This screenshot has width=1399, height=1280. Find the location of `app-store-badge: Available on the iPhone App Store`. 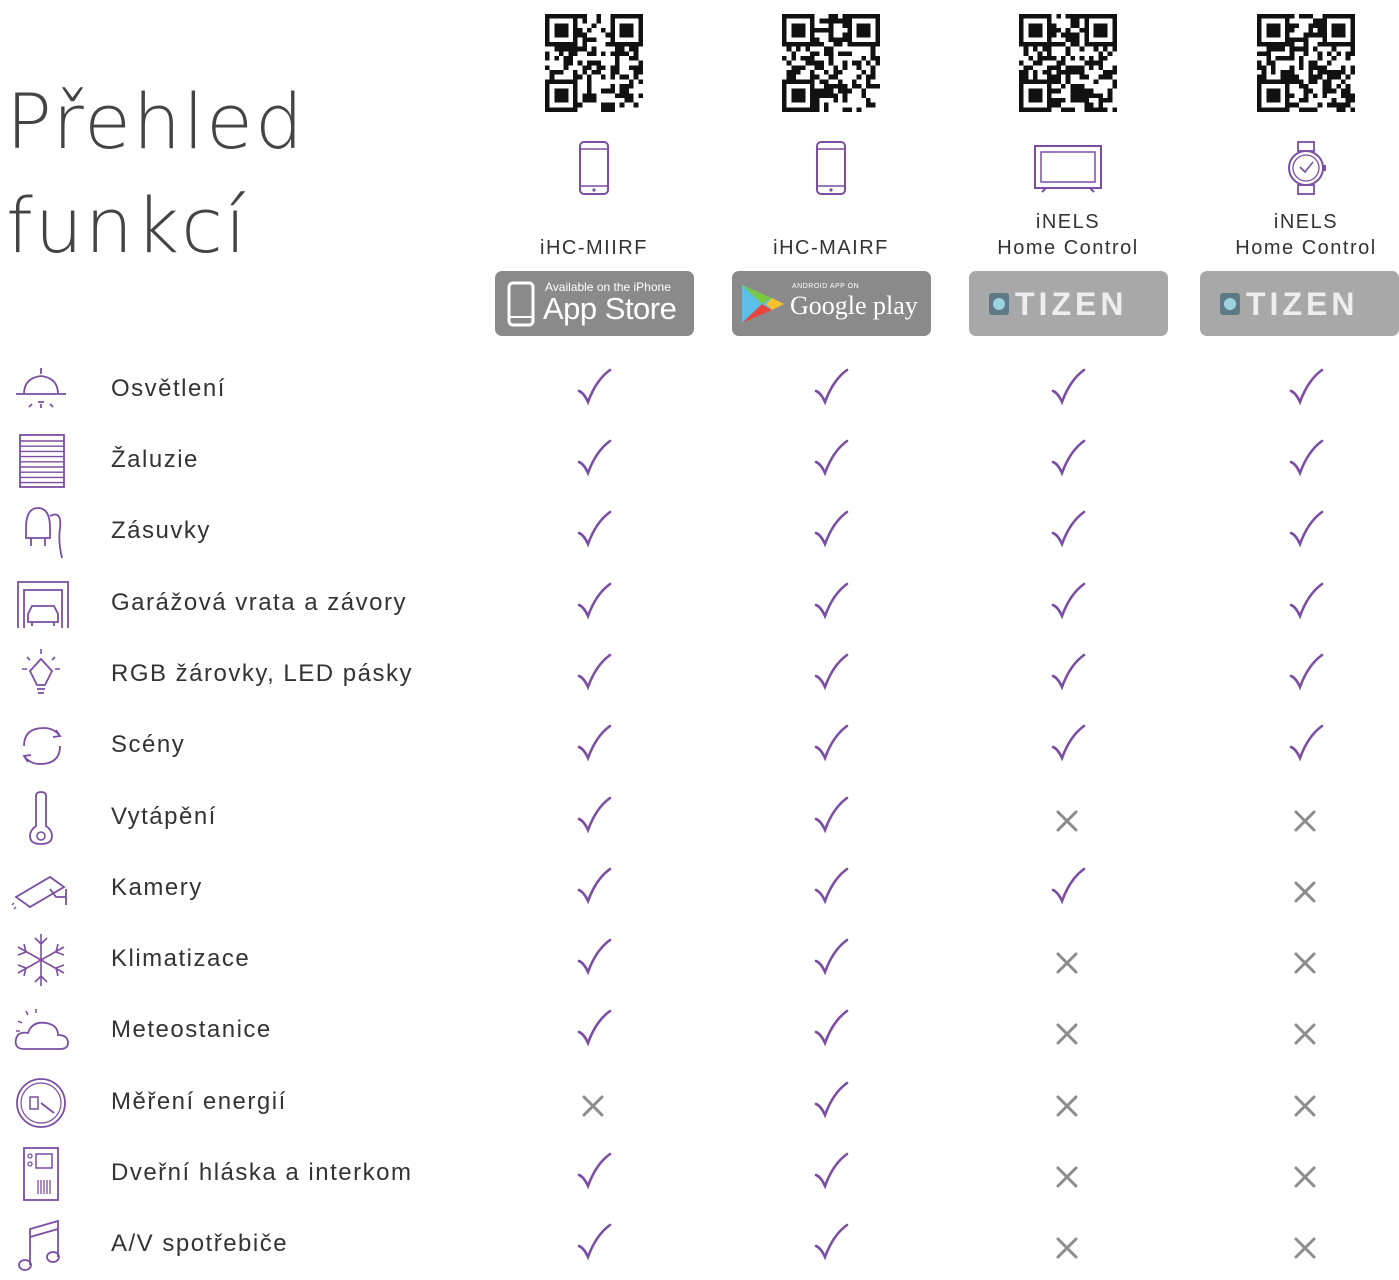

app-store-badge: Available on the iPhone App Store is located at coordinates (594, 303).